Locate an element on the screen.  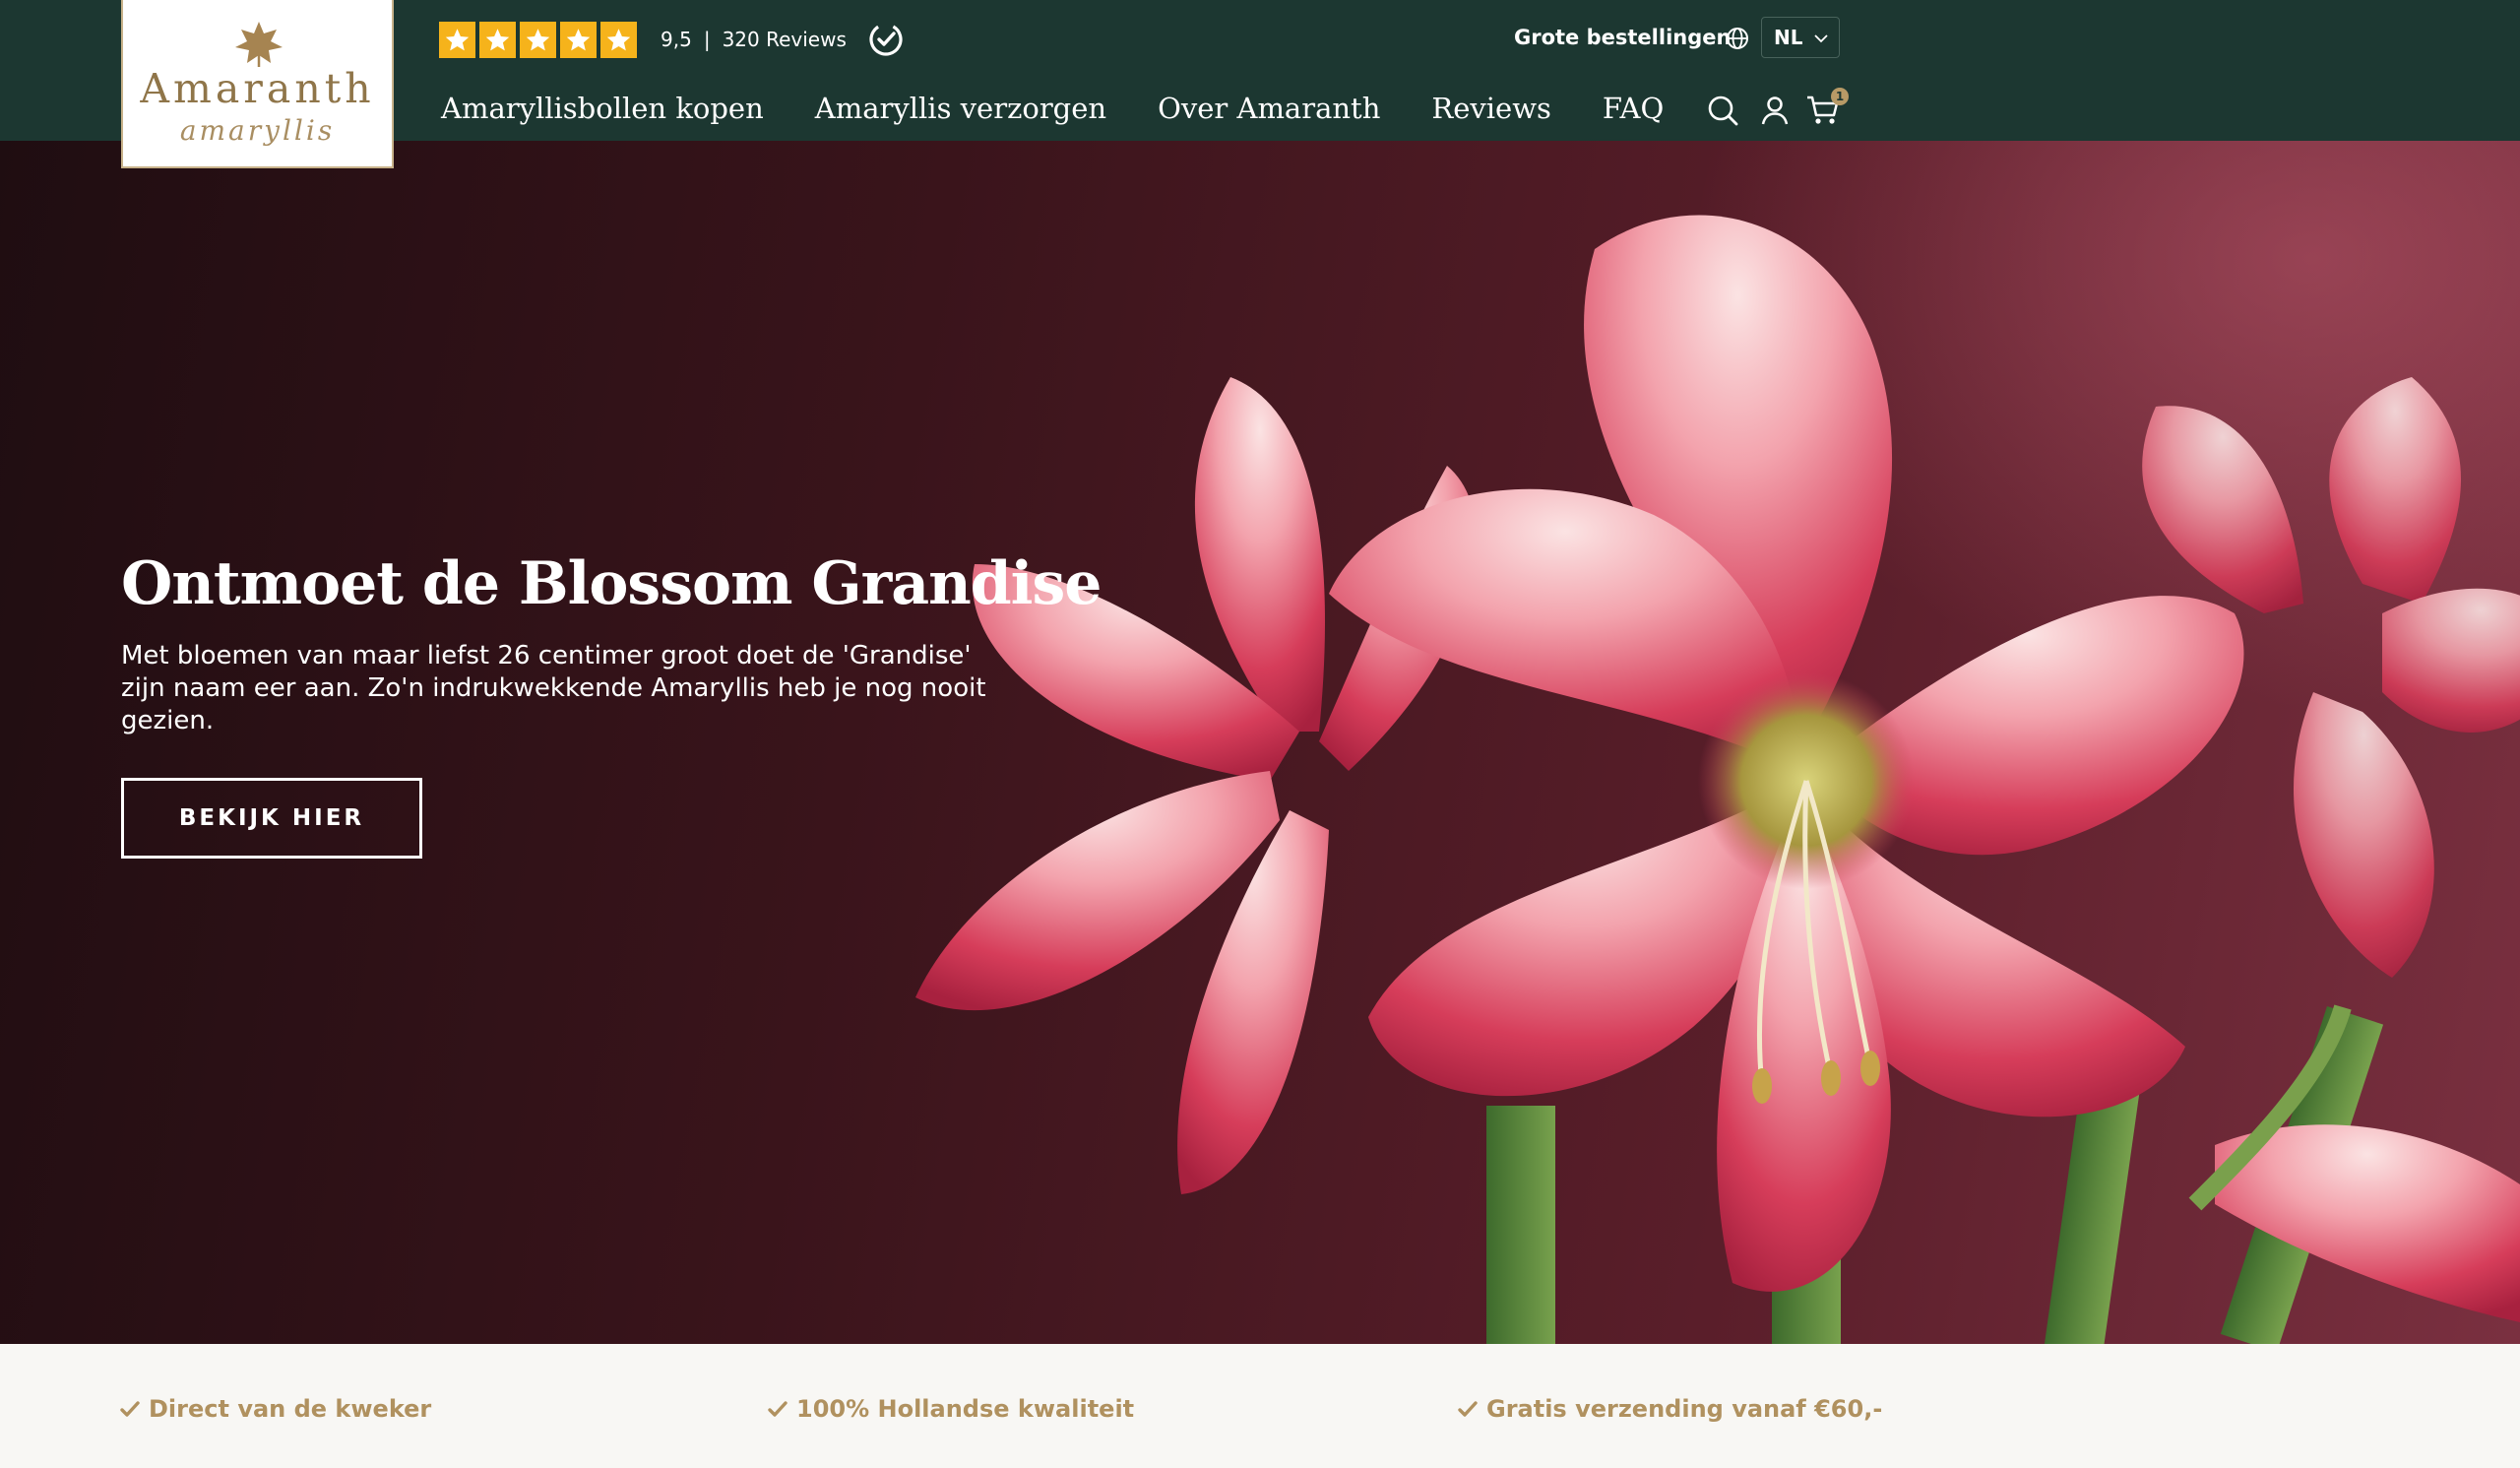
nav-item-care: Amaryllis verzorgen is located at coordinates (960, 109).